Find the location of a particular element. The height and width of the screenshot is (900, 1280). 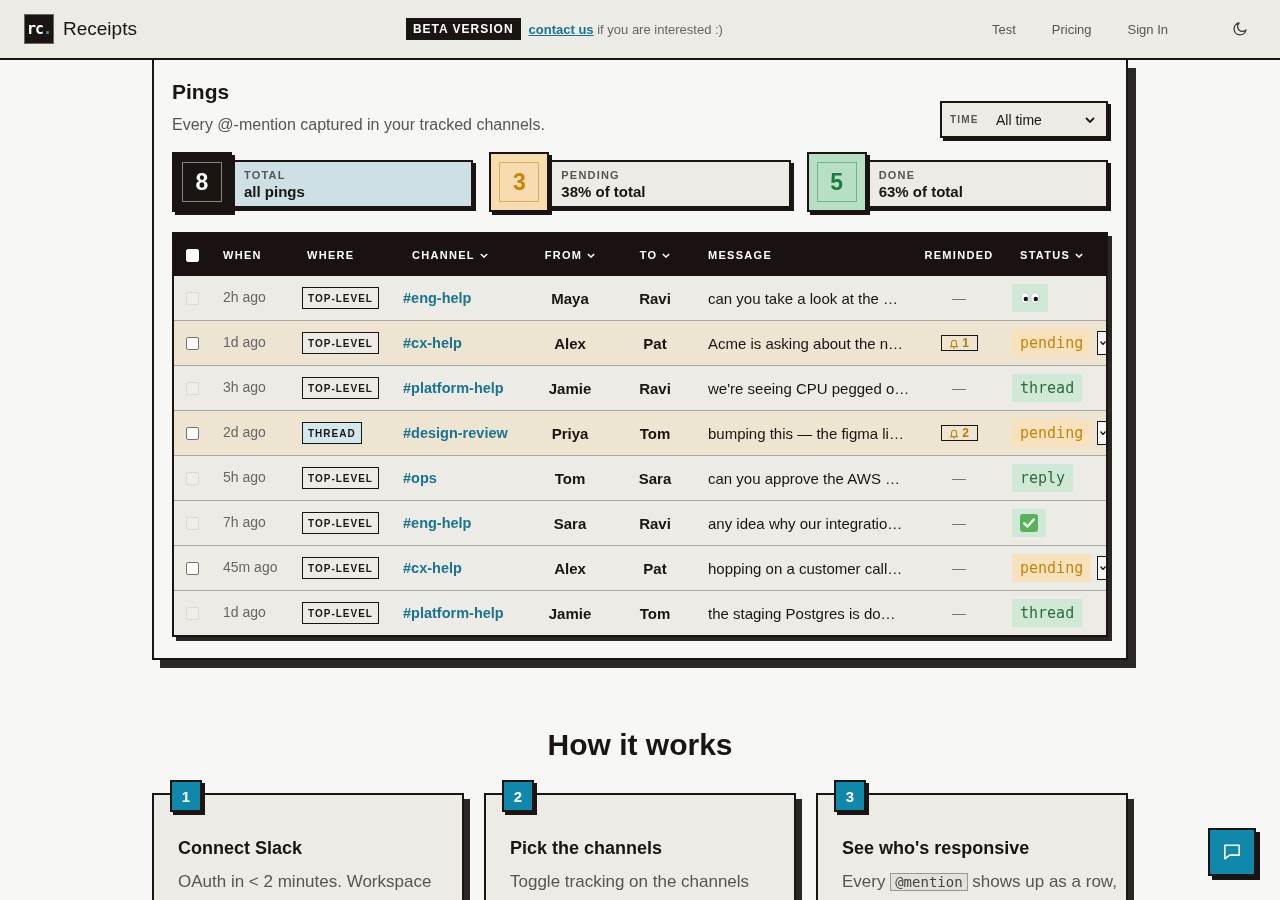

beta-badge: BETA VERSION is located at coordinates (463, 29).